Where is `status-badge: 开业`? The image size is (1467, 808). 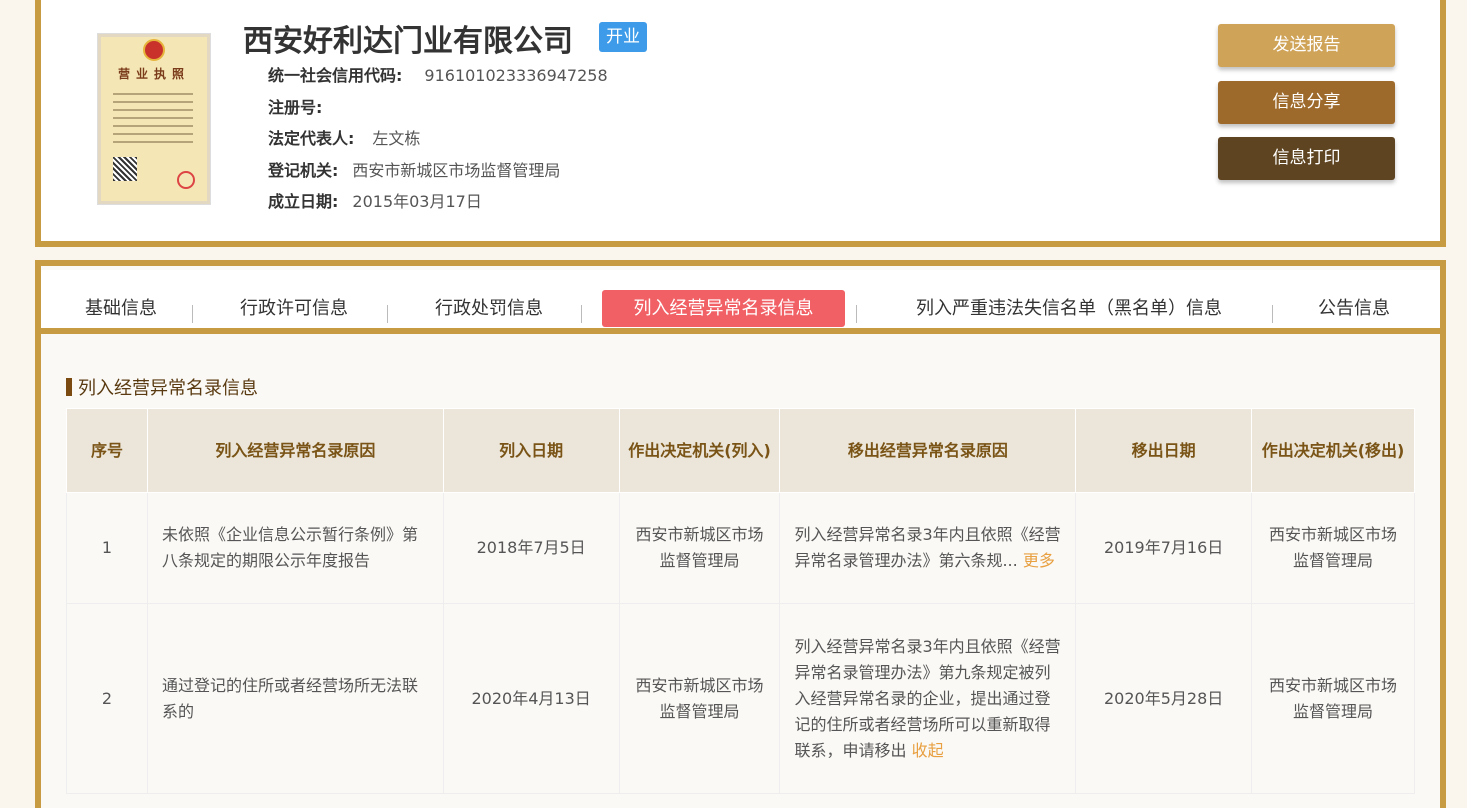
status-badge: 开业 is located at coordinates (623, 37).